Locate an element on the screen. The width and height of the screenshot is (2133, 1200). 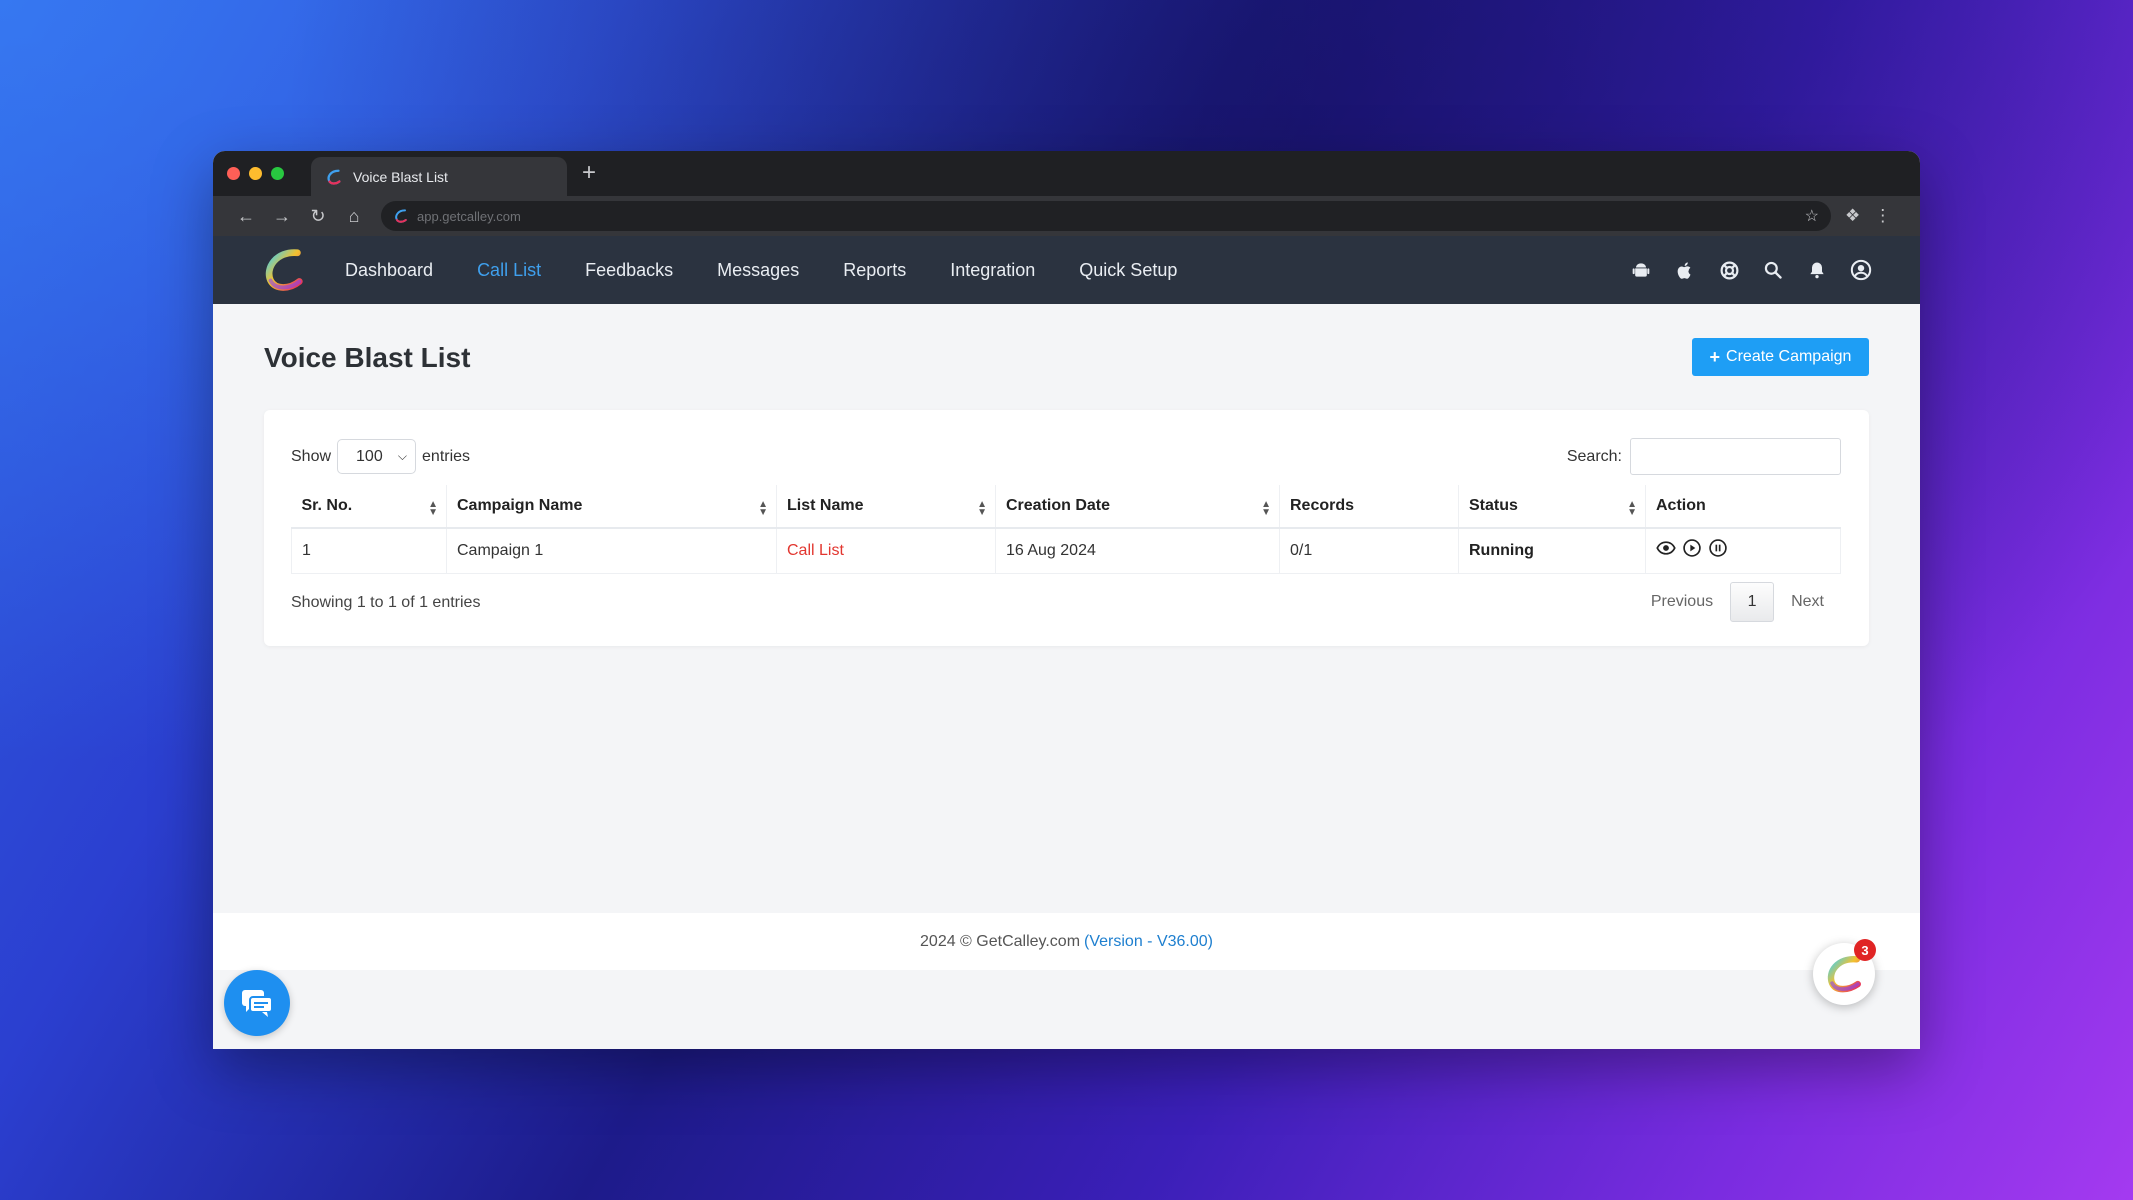
site-favicon-icon is located at coordinates (401, 216).